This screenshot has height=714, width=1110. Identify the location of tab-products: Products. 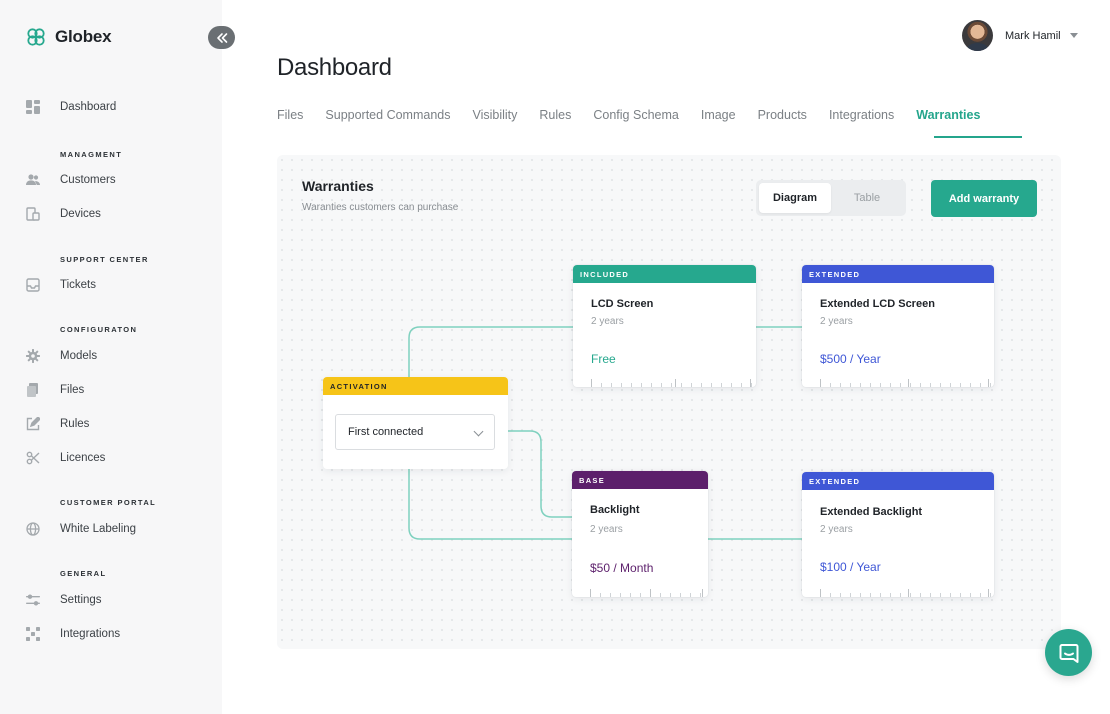
(782, 120).